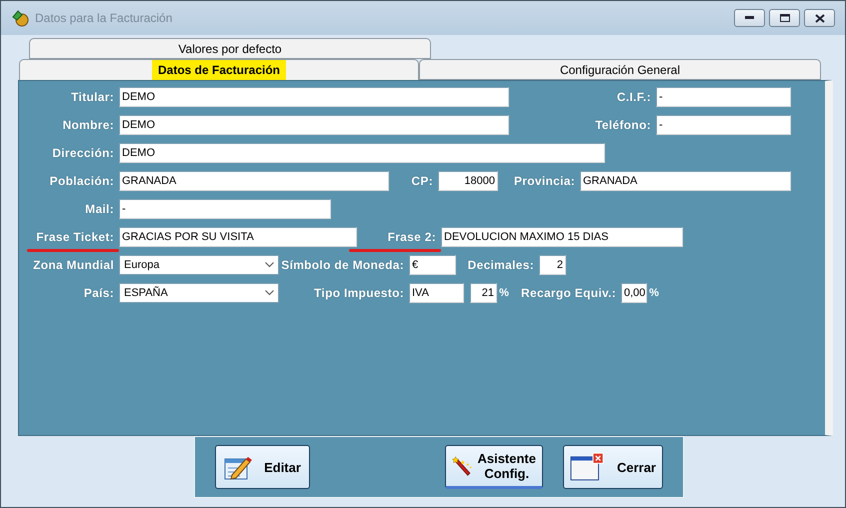 The height and width of the screenshot is (508, 846). What do you see at coordinates (587, 467) in the screenshot?
I see `window-close-icon` at bounding box center [587, 467].